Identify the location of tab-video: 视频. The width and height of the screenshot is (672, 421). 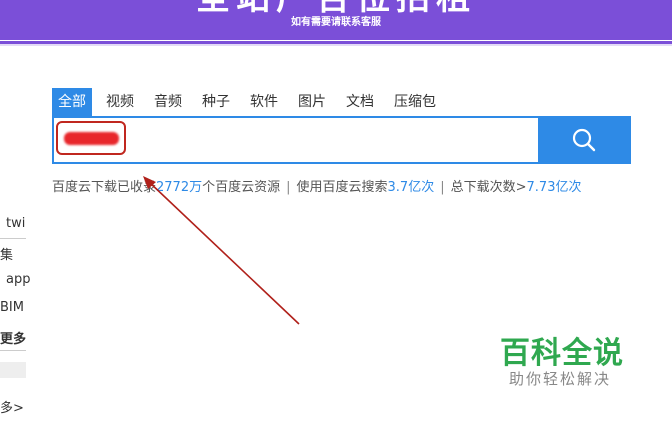
(120, 102).